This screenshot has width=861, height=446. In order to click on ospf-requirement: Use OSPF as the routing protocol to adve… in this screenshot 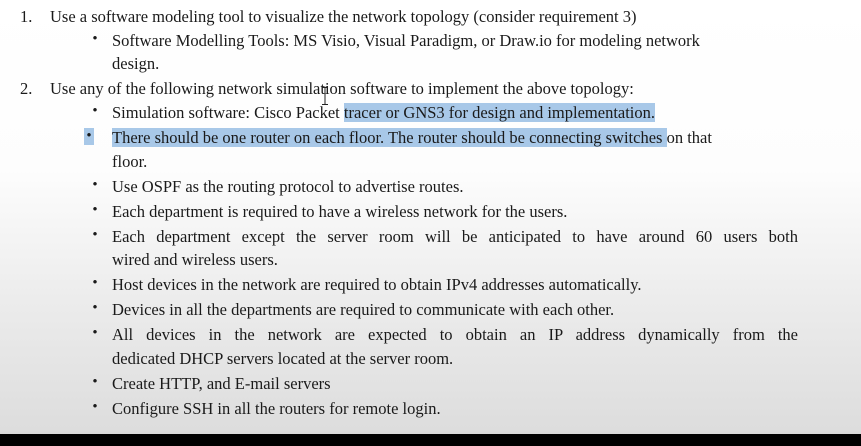, I will do `click(288, 186)`.